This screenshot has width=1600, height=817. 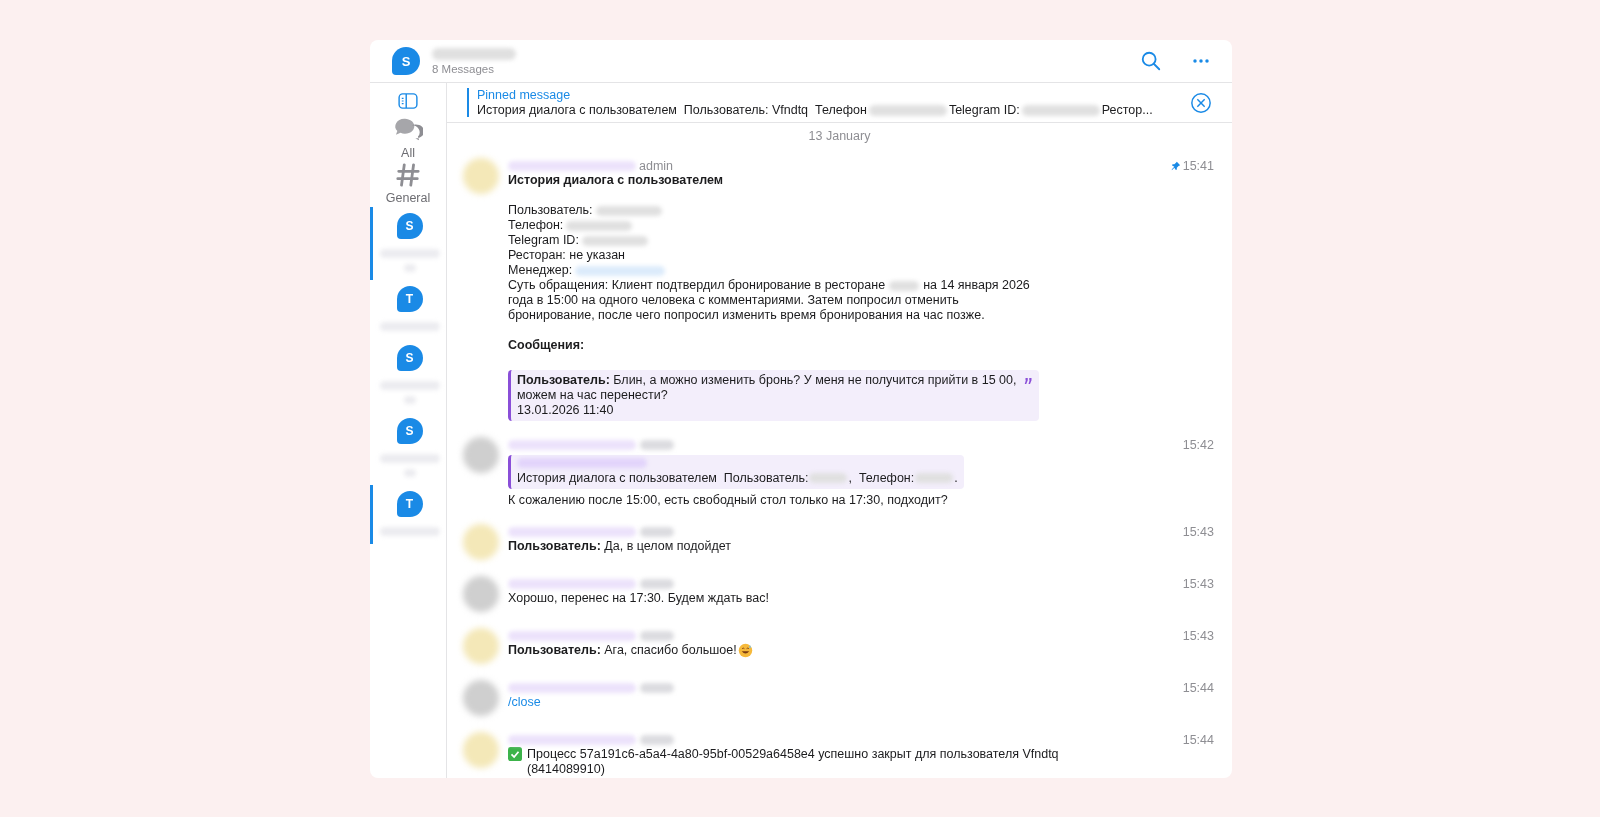 I want to click on message-text: Пользователь: Да, в целом подойдет, so click(x=620, y=546).